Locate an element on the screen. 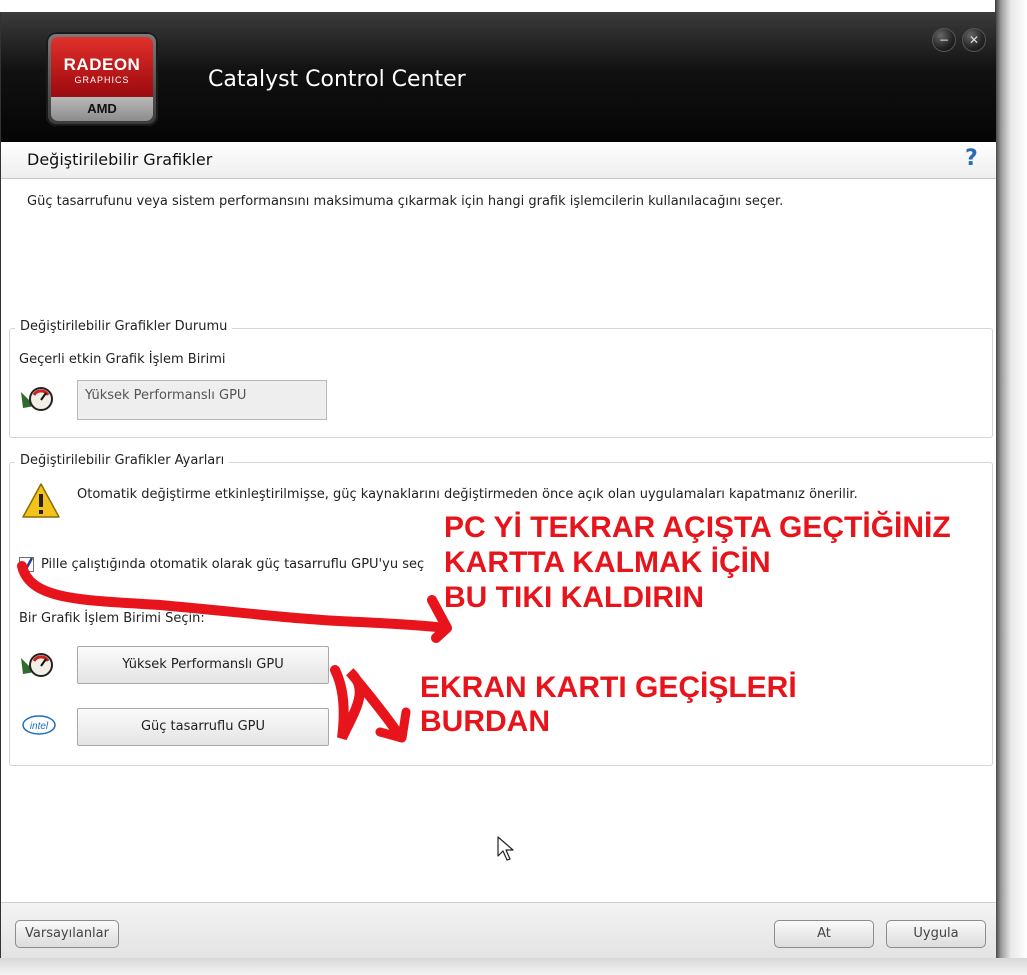  app-title: Catalyst Control Center is located at coordinates (337, 79).